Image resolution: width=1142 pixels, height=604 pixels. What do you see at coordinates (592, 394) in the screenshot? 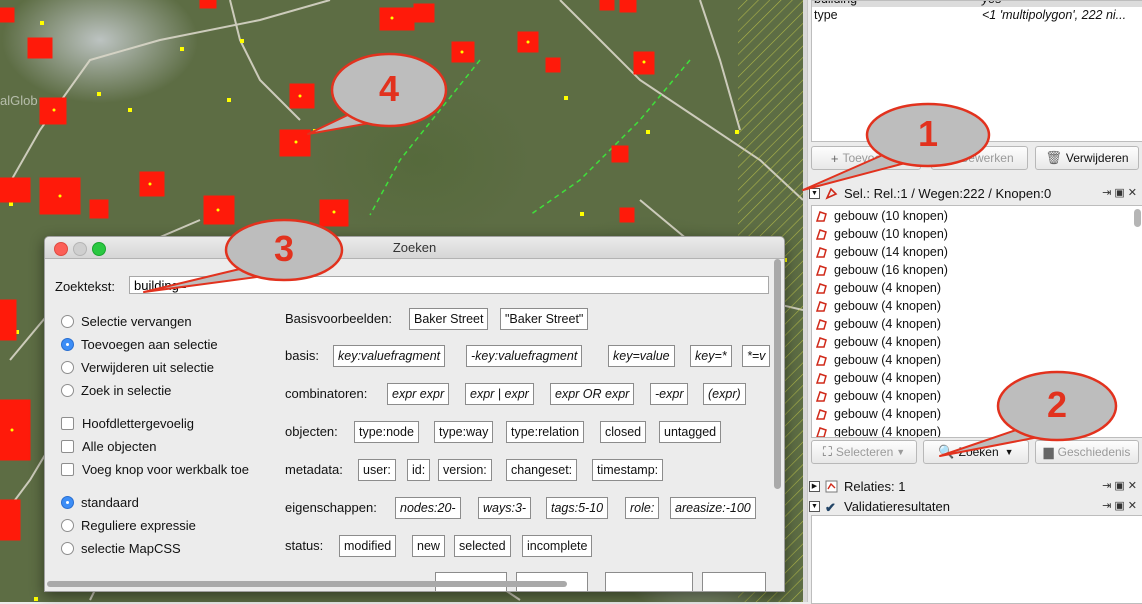
I see `search-example-chip: expr OR expr` at bounding box center [592, 394].